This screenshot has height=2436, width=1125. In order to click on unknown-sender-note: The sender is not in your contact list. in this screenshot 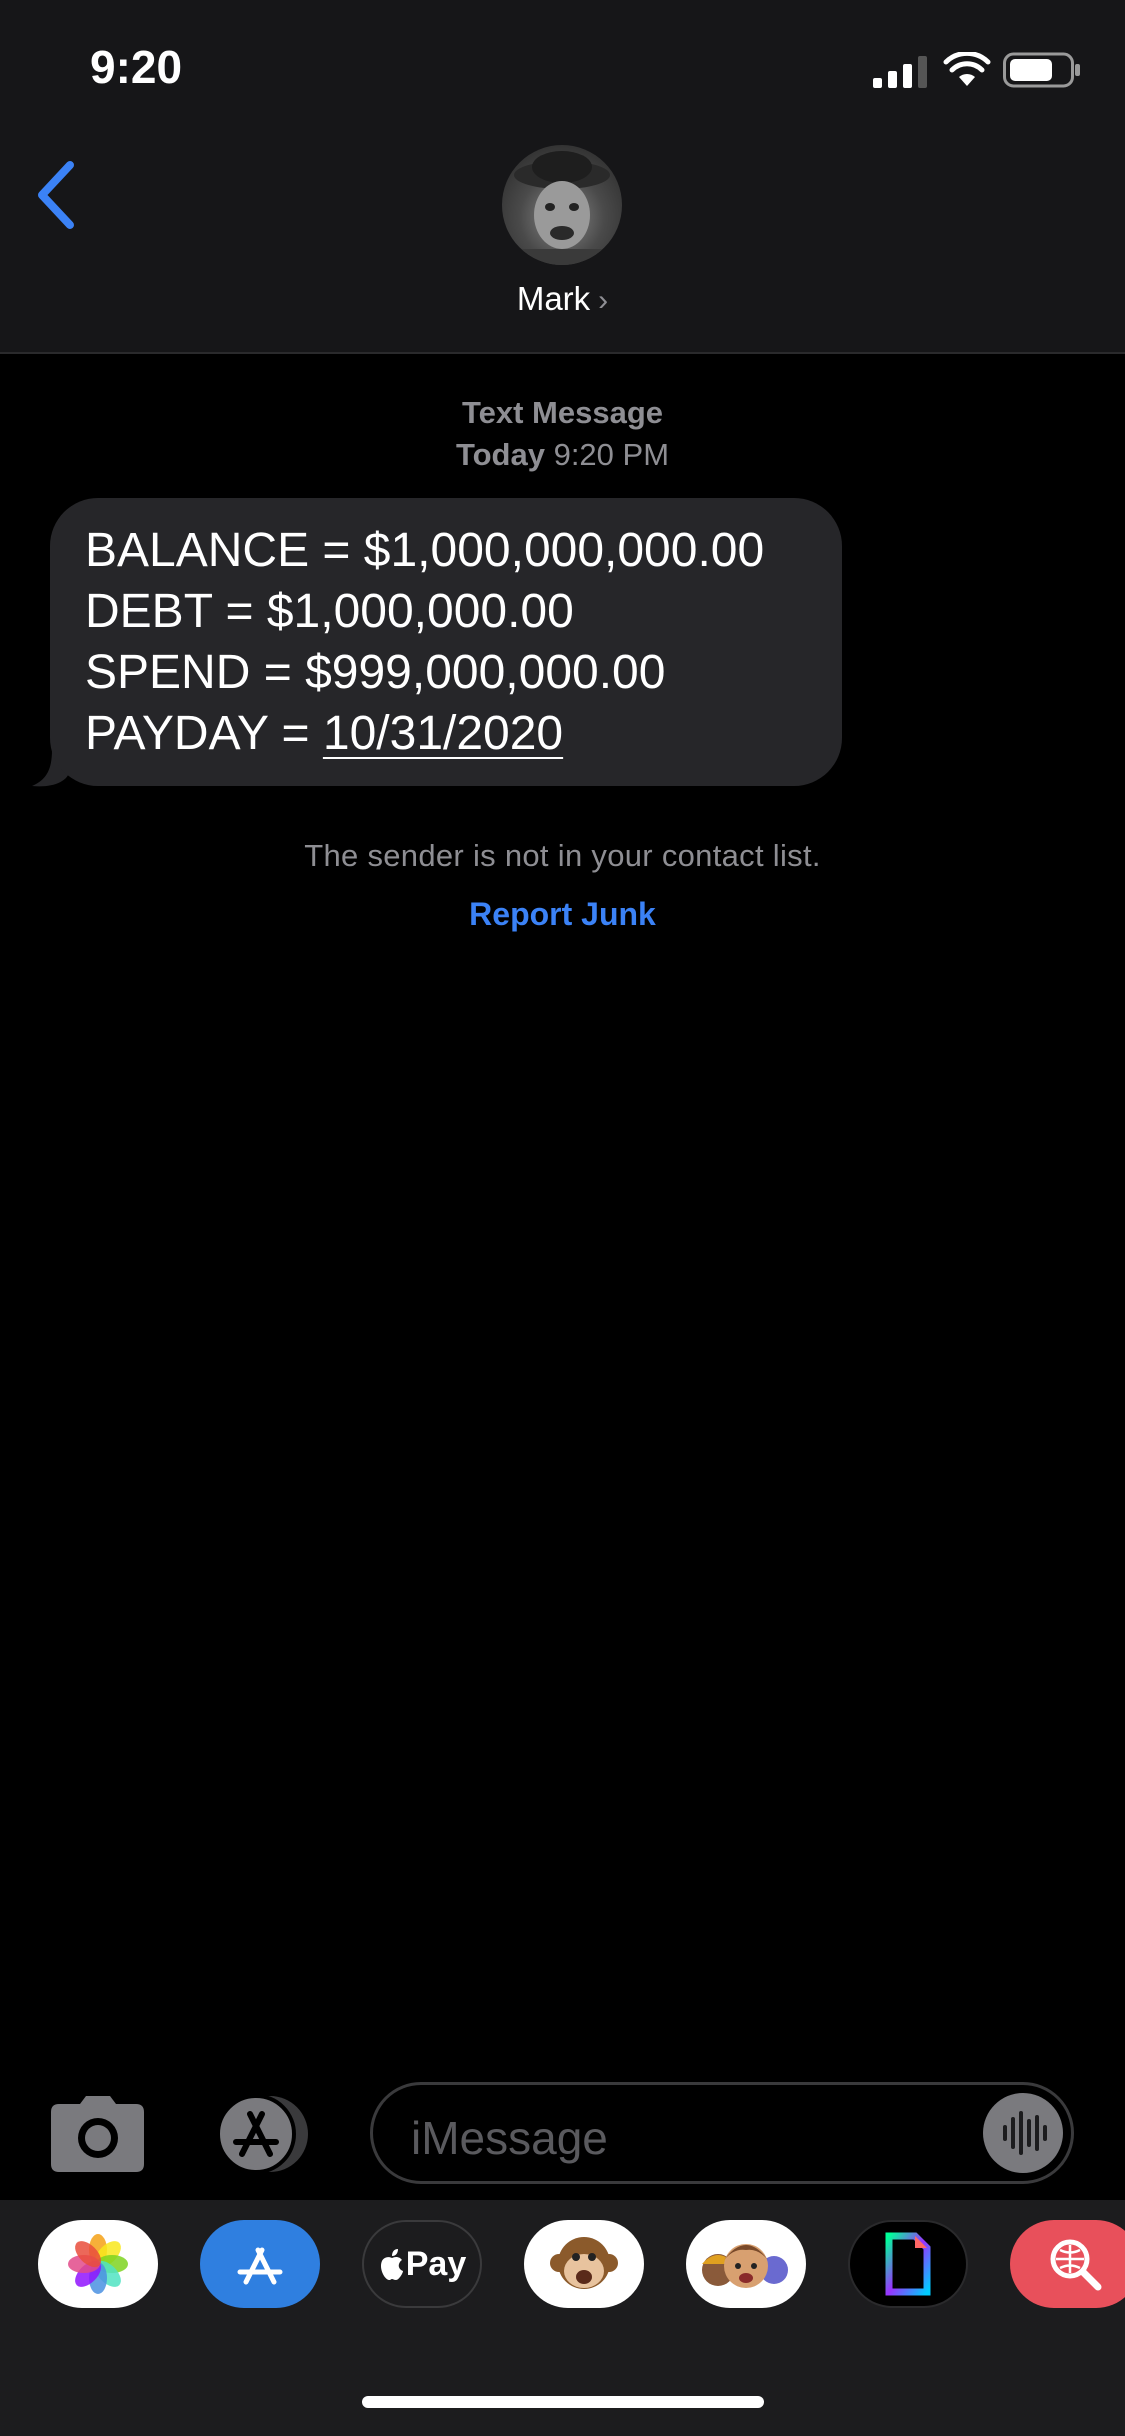, I will do `click(562, 855)`.